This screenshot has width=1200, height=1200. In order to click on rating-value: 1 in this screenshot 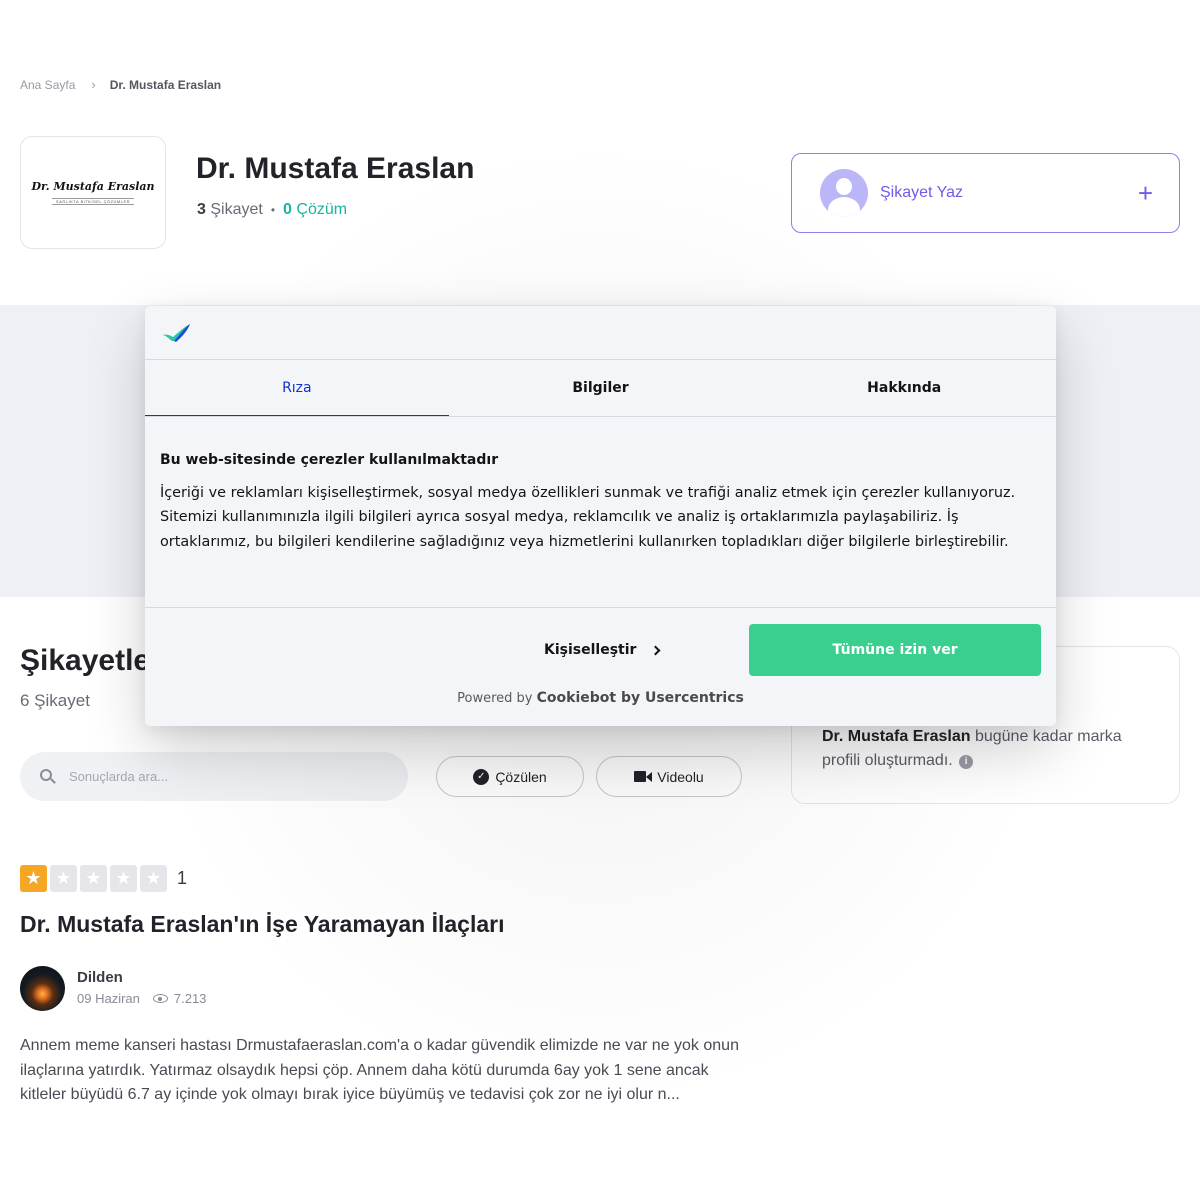, I will do `click(182, 878)`.